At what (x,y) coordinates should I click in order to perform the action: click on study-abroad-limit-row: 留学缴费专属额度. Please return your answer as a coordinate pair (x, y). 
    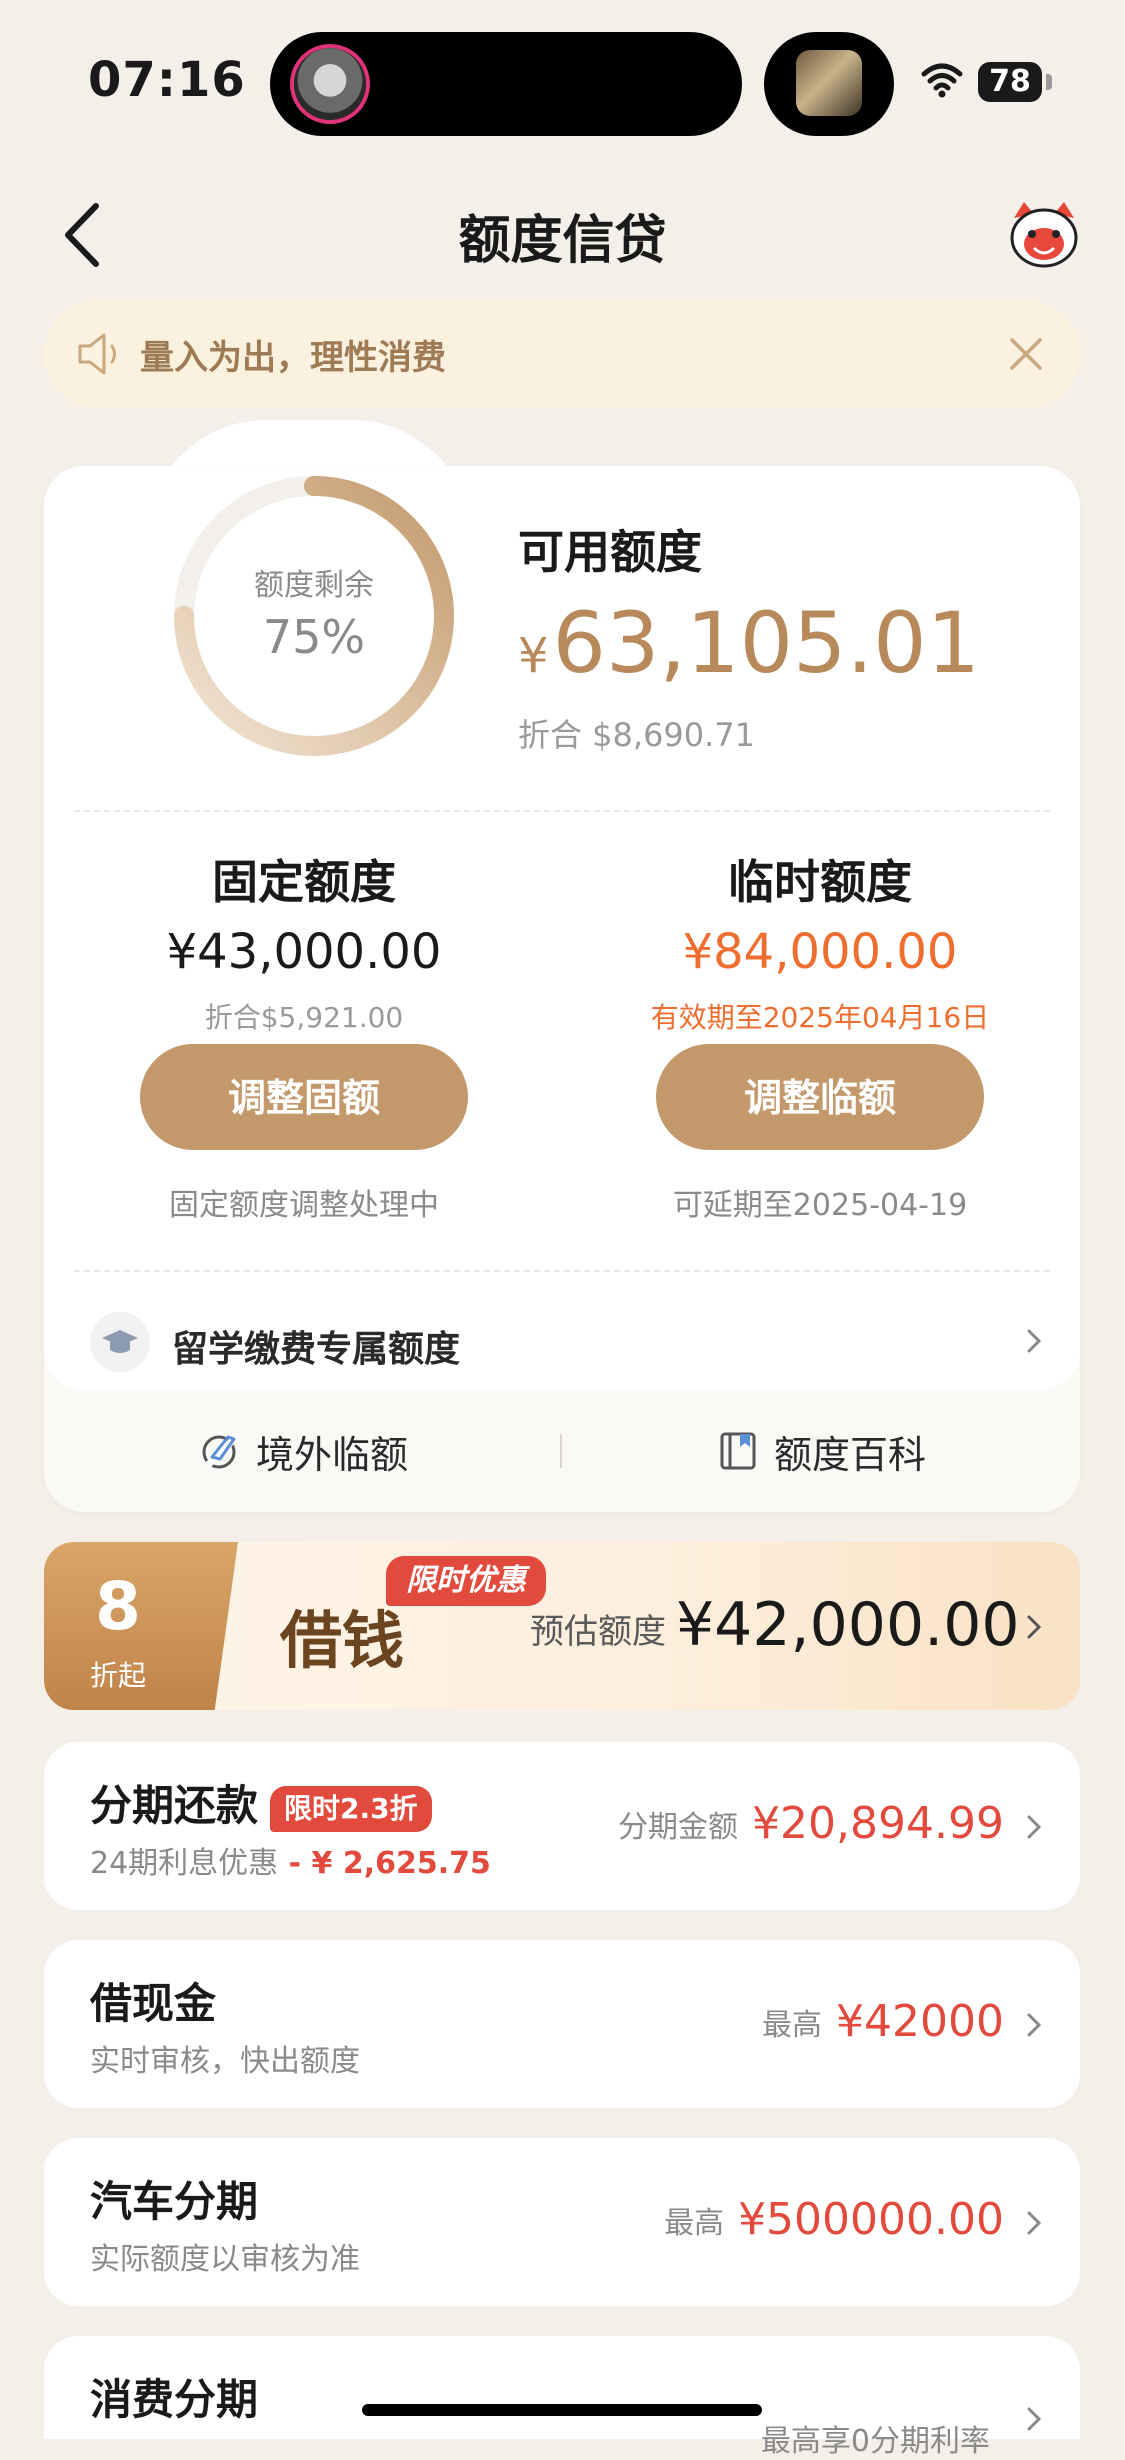
    Looking at the image, I should click on (562, 1347).